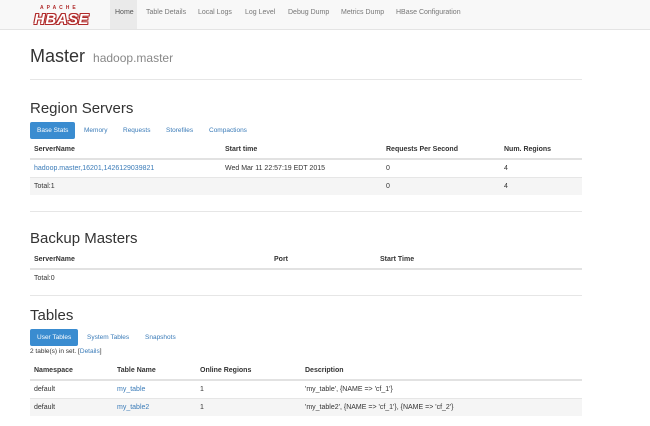 This screenshot has height=426, width=650. What do you see at coordinates (133, 407) in the screenshot?
I see `table-name-link: my_table2` at bounding box center [133, 407].